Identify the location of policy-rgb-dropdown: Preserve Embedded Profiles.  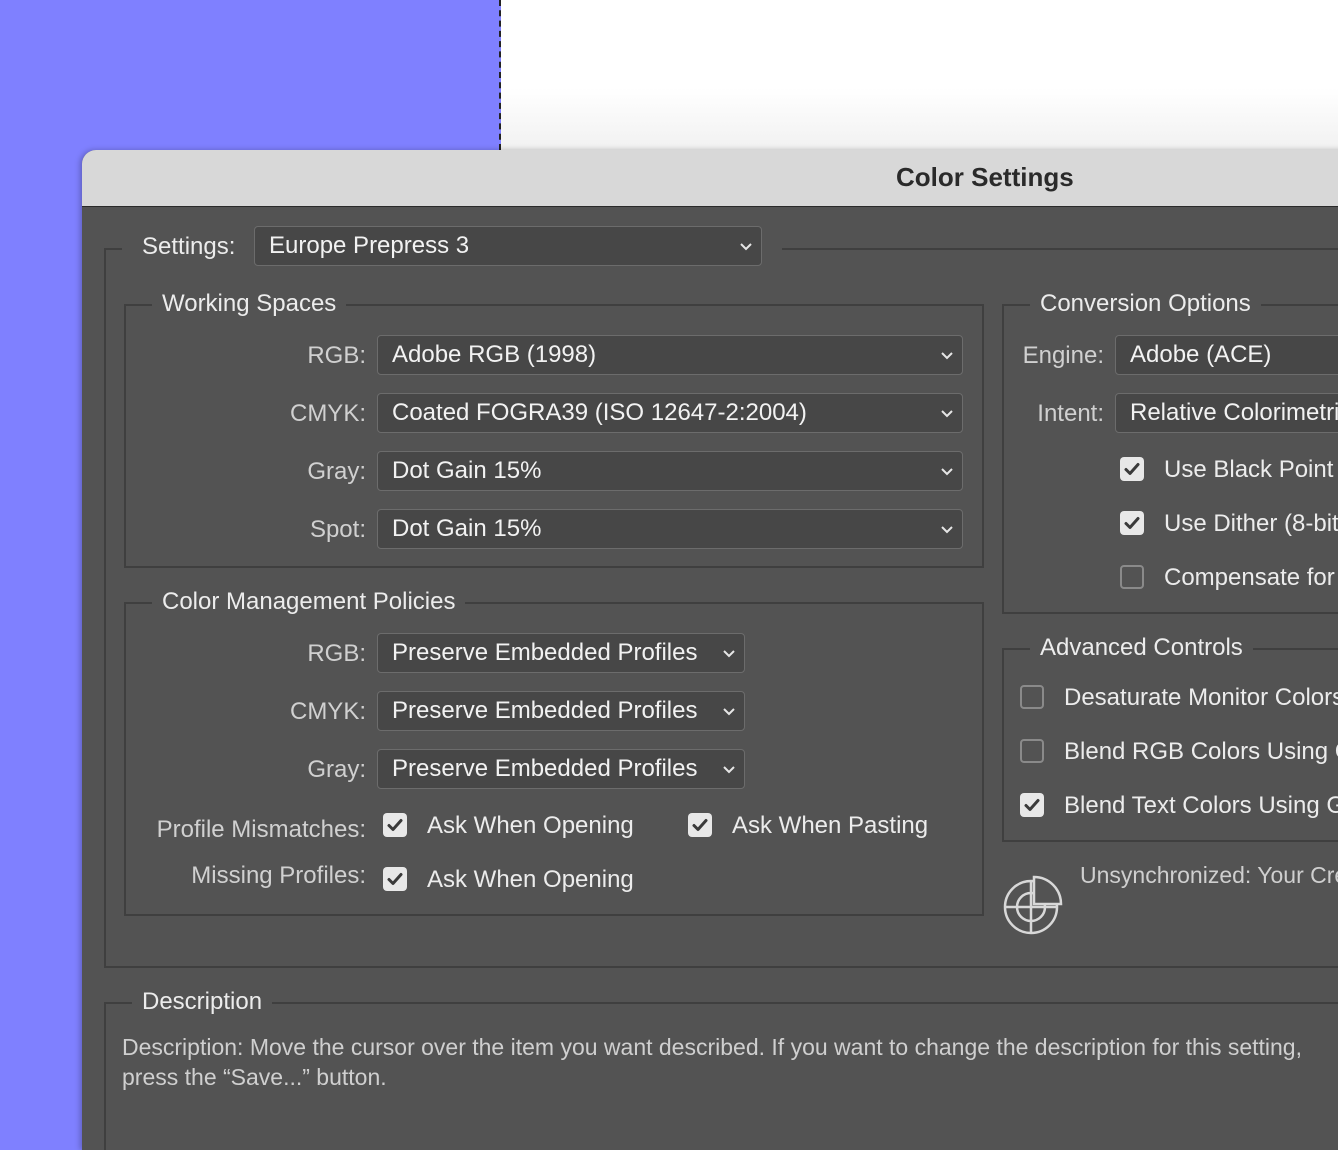
(561, 653).